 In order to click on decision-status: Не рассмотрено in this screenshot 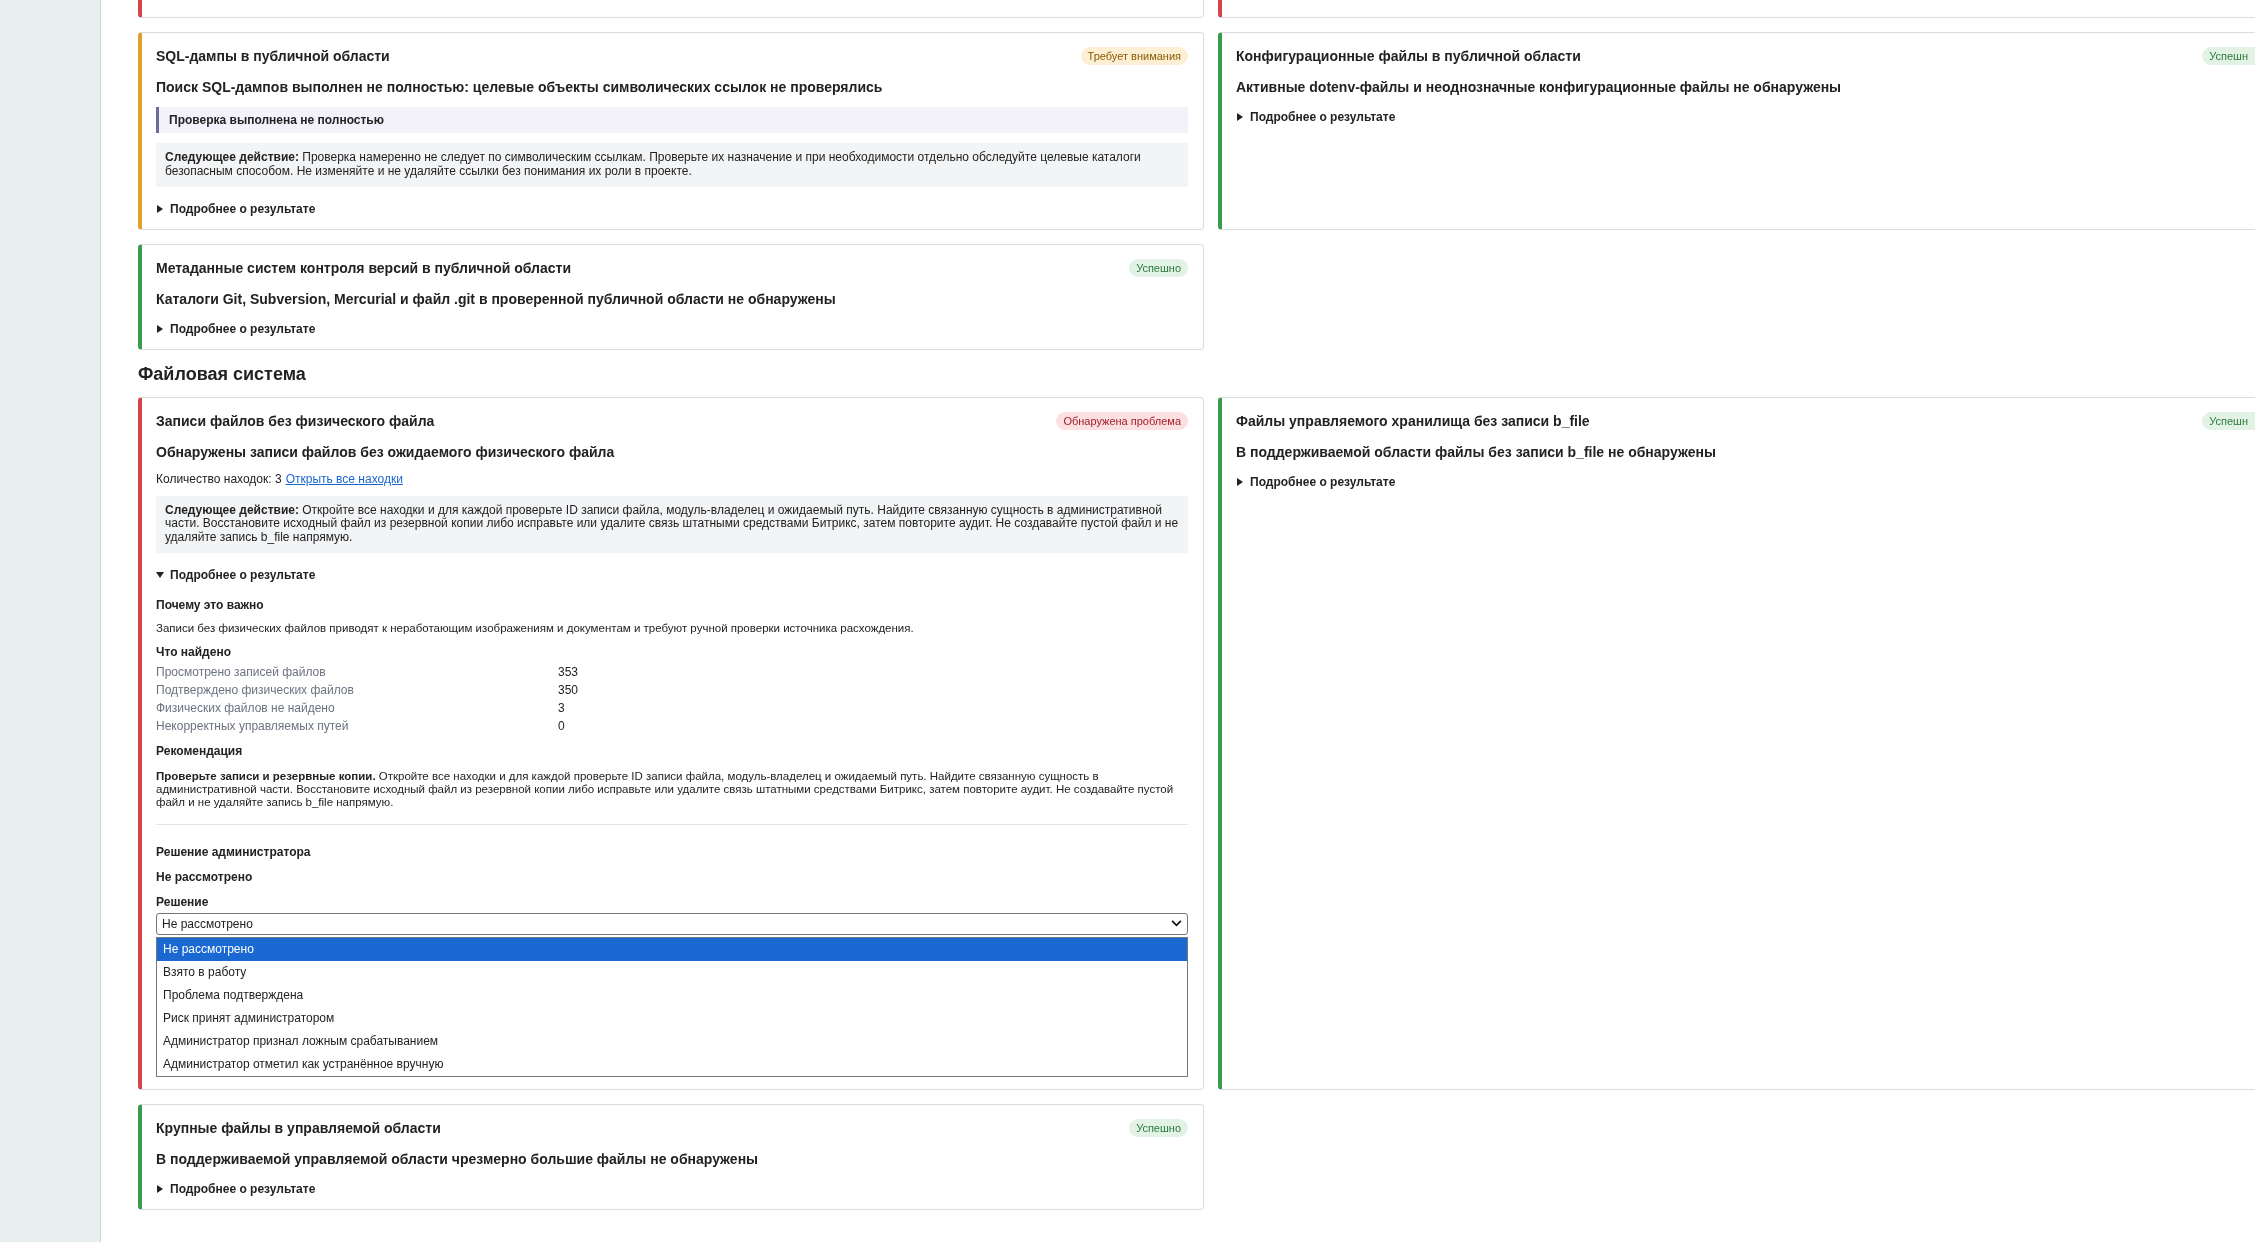, I will do `click(205, 876)`.